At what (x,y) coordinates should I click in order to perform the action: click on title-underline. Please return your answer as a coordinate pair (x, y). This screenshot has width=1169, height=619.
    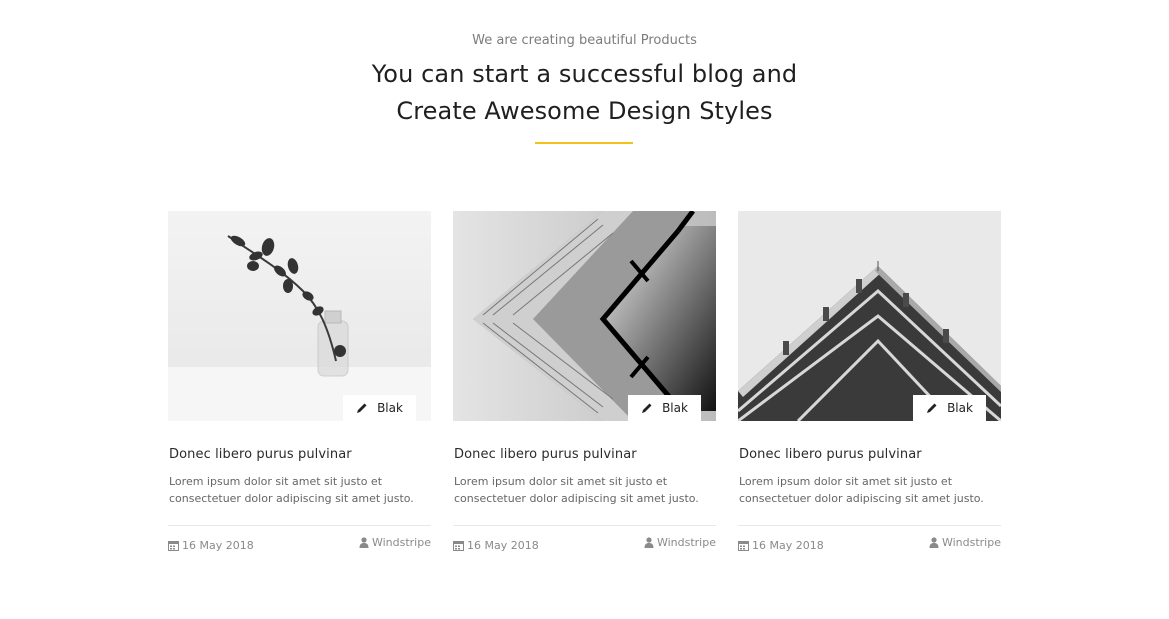
    Looking at the image, I should click on (584, 143).